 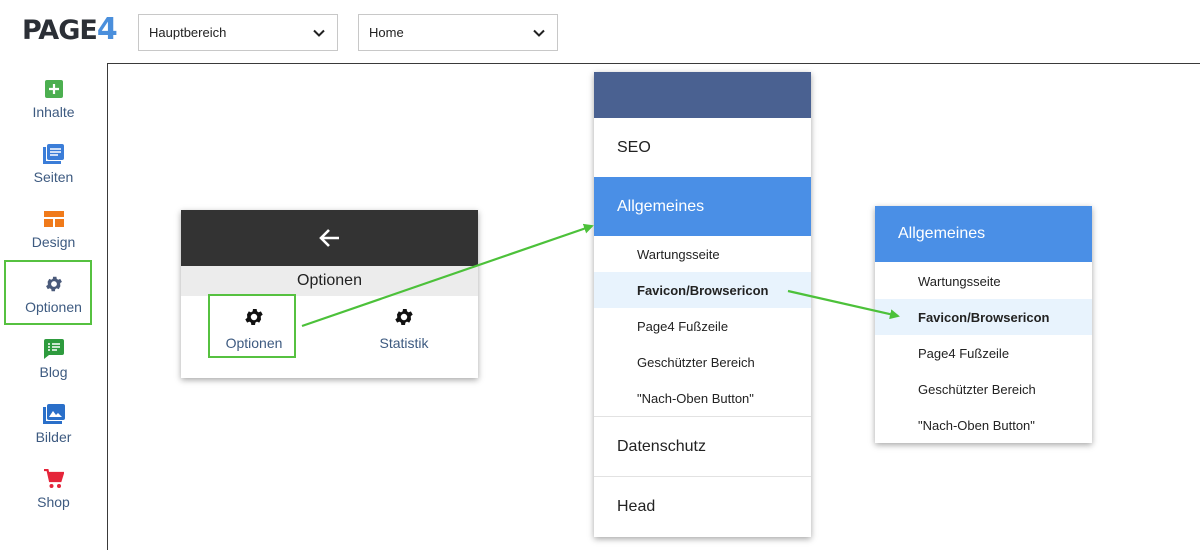 I want to click on blog-icon, so click(x=54, y=349).